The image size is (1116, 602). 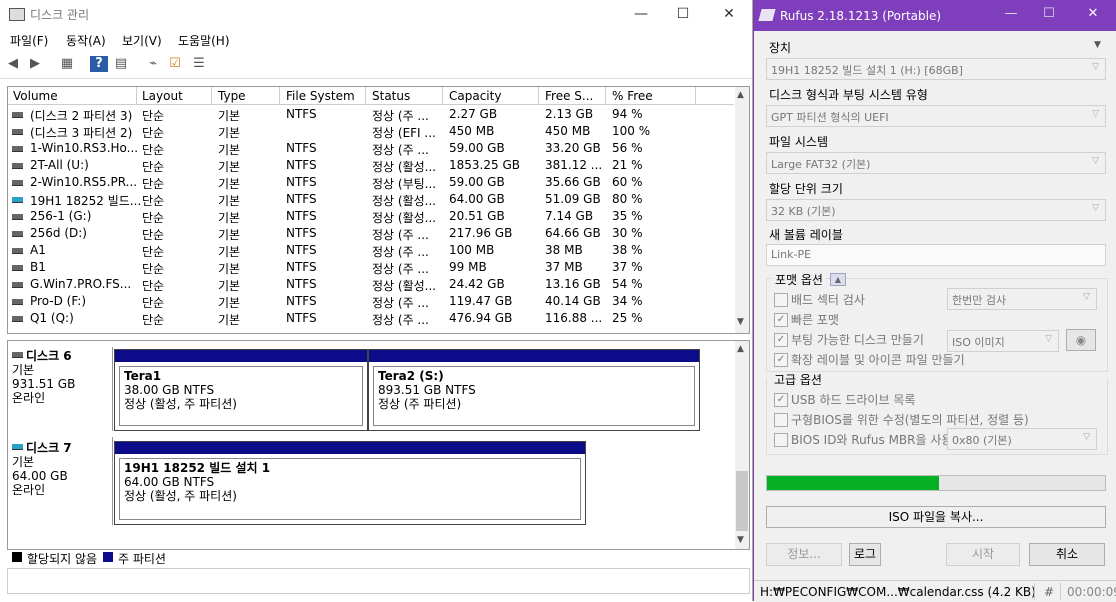 What do you see at coordinates (799, 142) in the screenshot?
I see `fs-label: 파일 시스템` at bounding box center [799, 142].